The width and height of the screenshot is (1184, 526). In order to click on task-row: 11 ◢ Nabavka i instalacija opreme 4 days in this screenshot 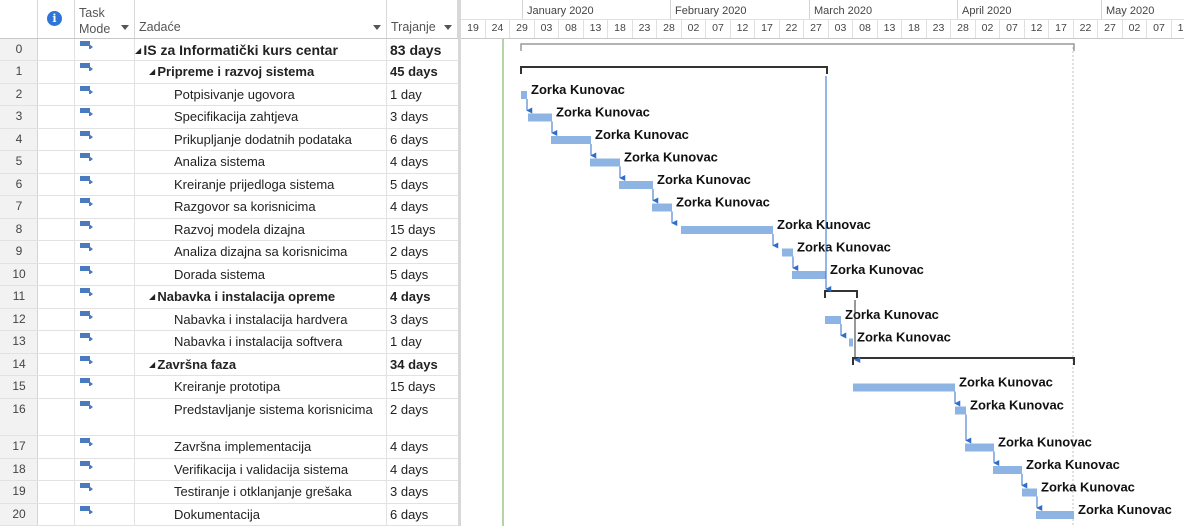, I will do `click(229, 297)`.